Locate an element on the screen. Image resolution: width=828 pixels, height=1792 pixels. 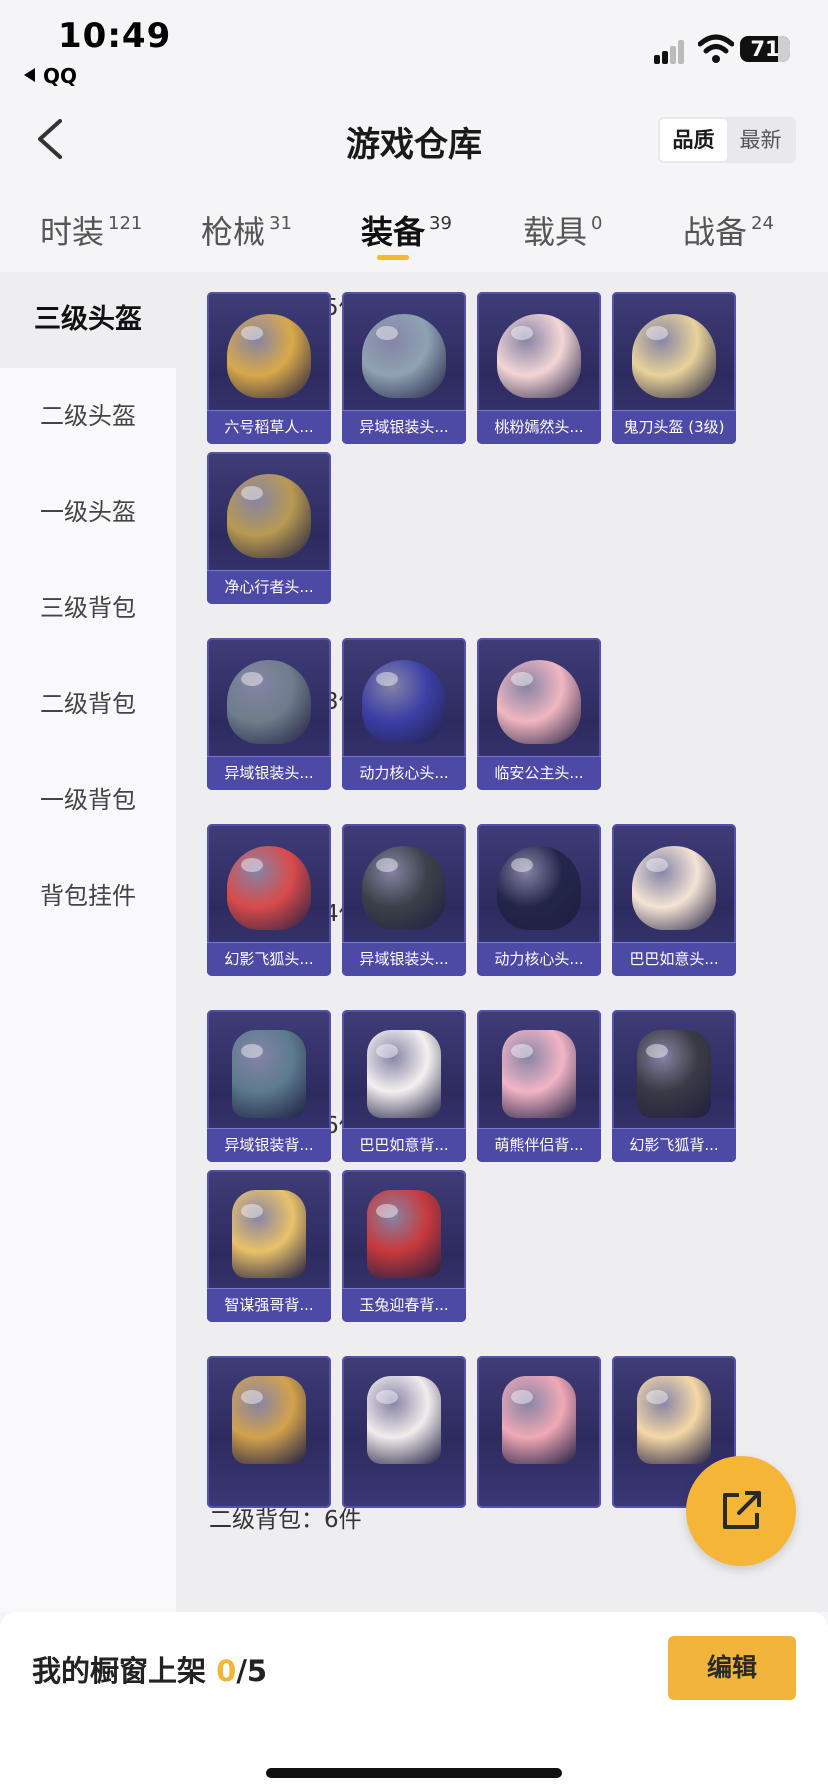
item-card: 鬼刀头盔 (3级) is located at coordinates (674, 368).